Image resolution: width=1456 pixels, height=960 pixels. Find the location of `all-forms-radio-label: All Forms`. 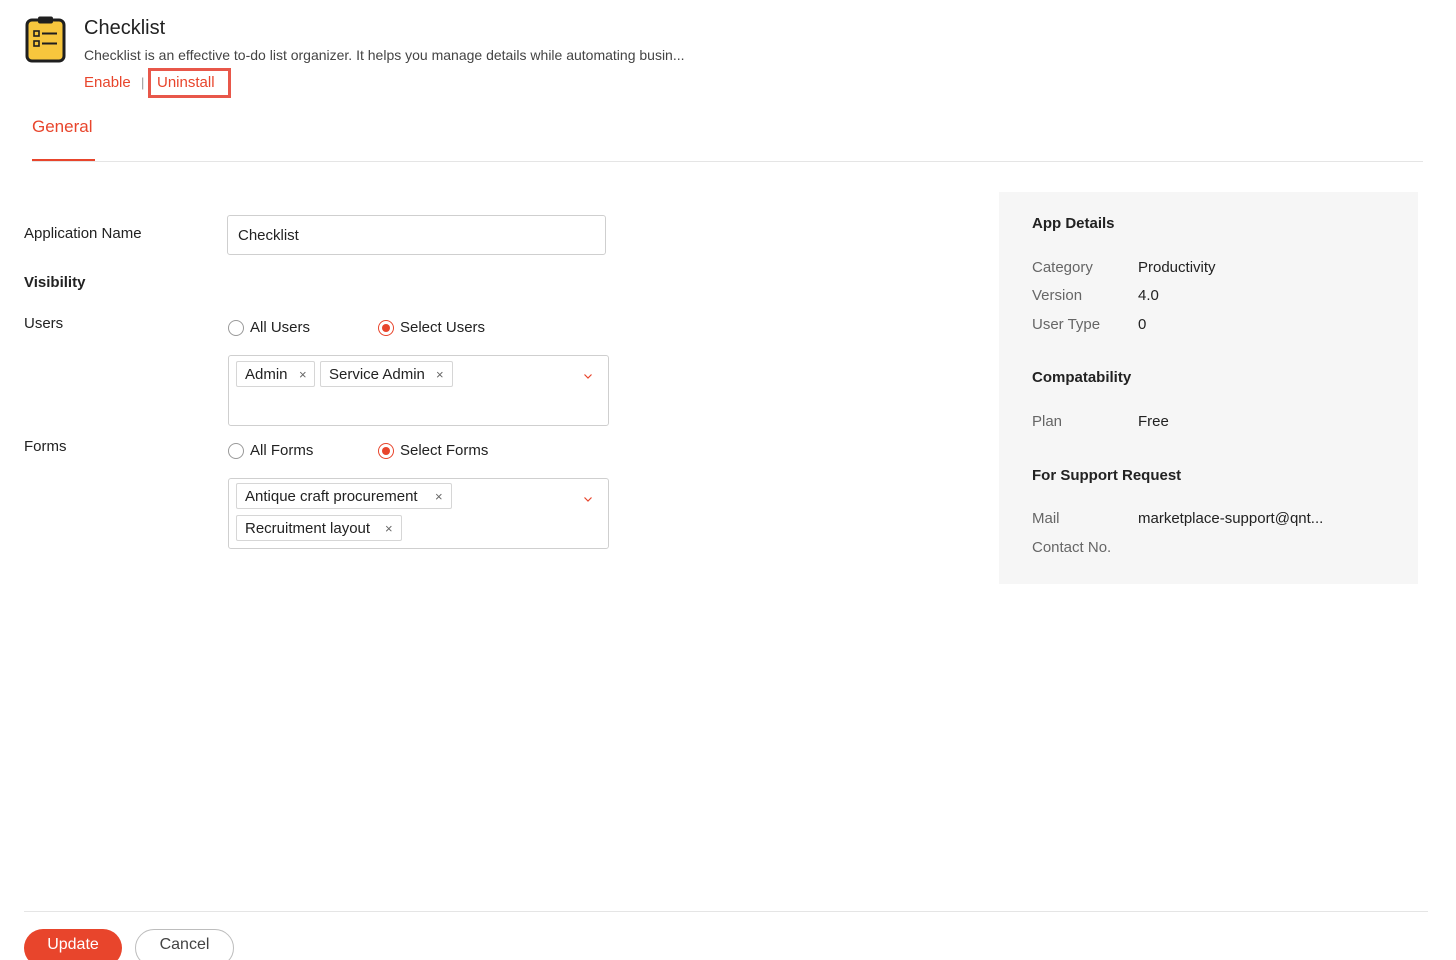

all-forms-radio-label: All Forms is located at coordinates (282, 450).